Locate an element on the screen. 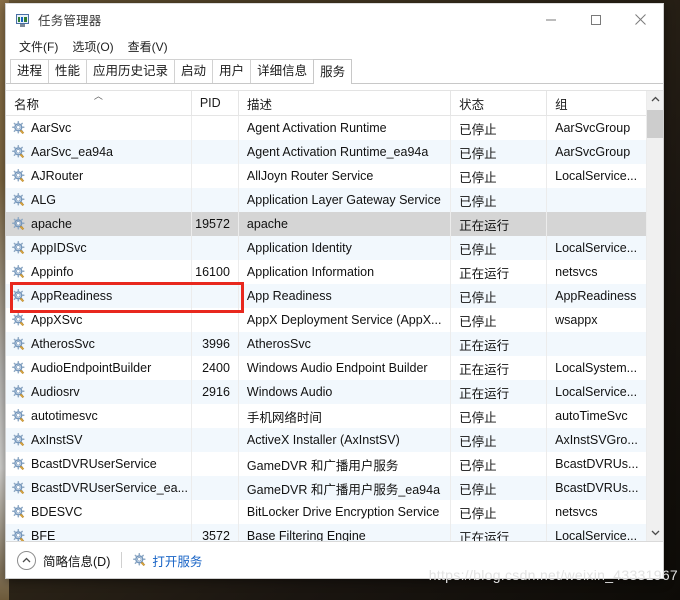  column-header-group: 组 is located at coordinates (596, 103).